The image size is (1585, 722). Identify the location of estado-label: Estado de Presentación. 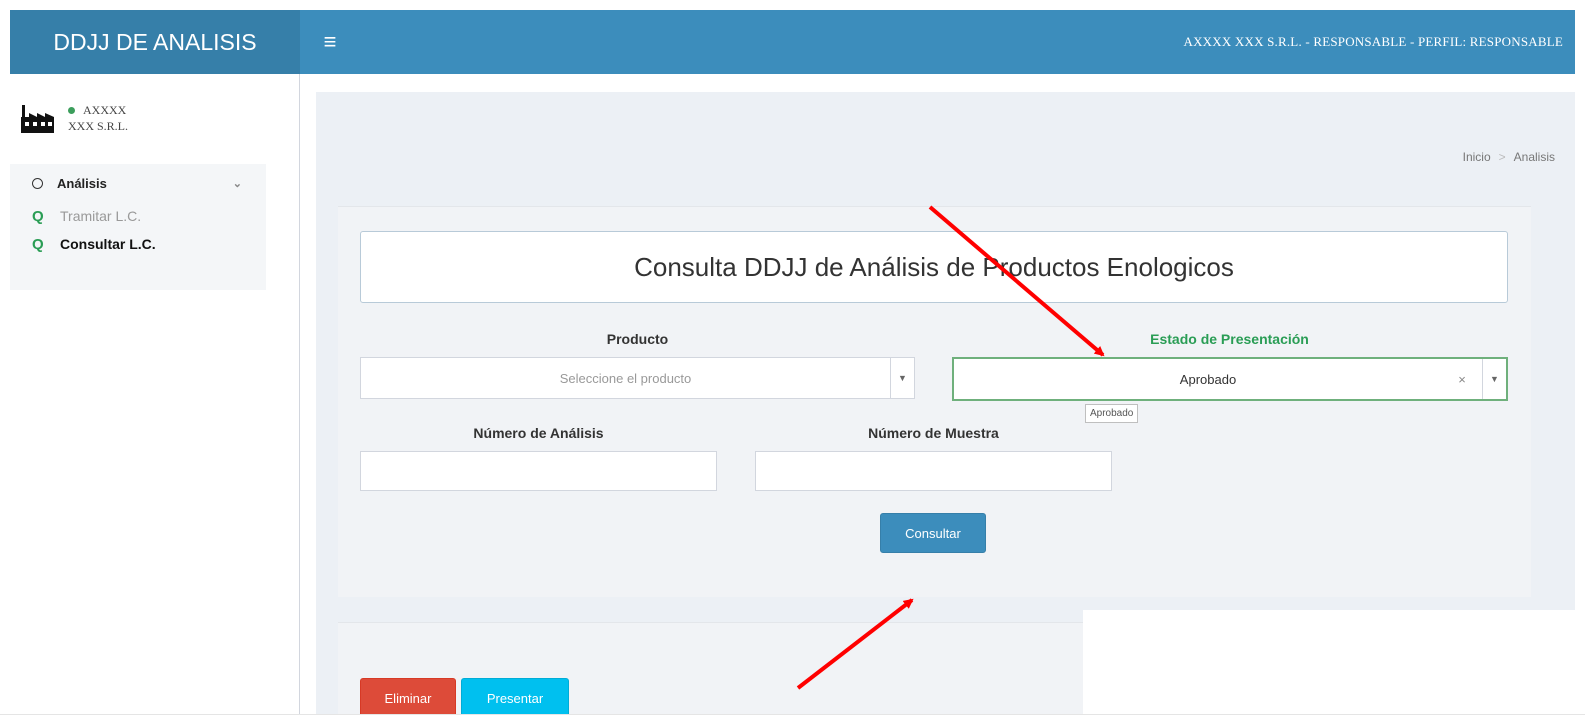
(1229, 339).